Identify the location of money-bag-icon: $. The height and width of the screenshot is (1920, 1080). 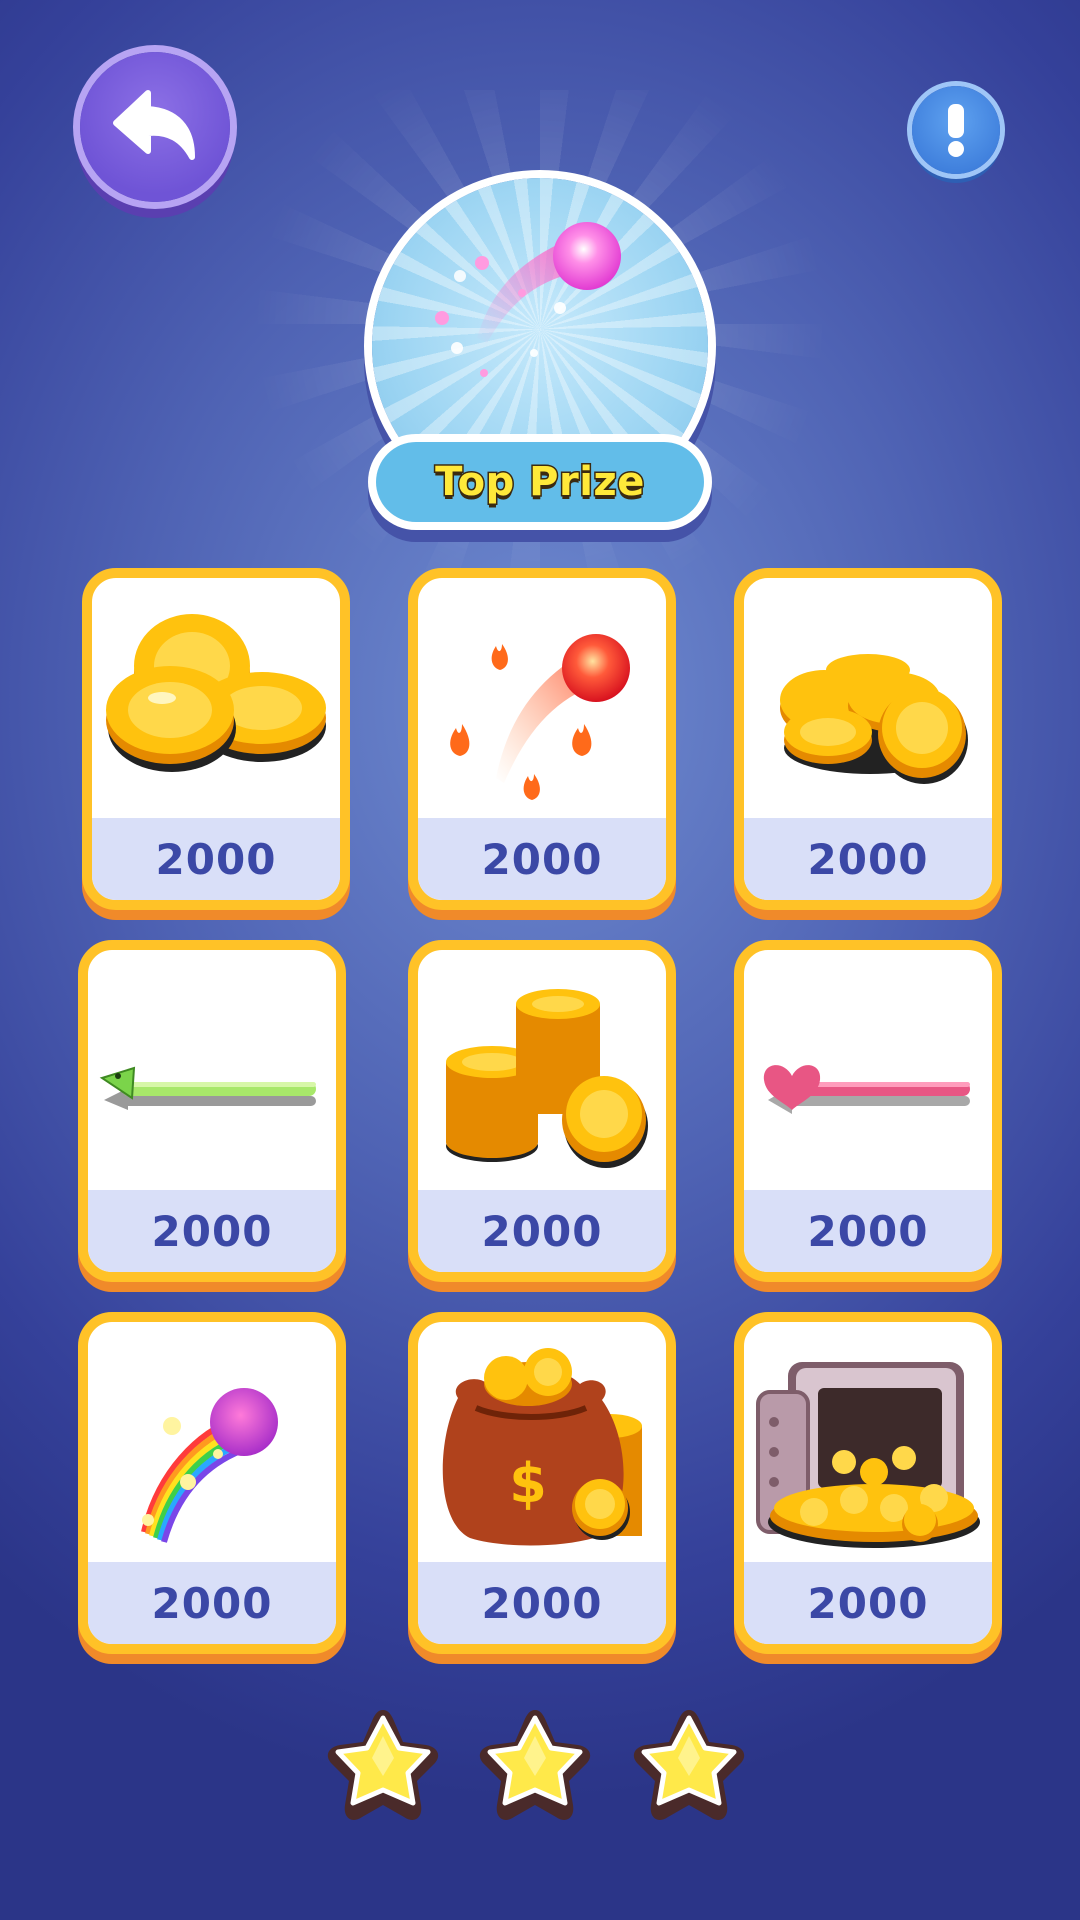
(542, 1447).